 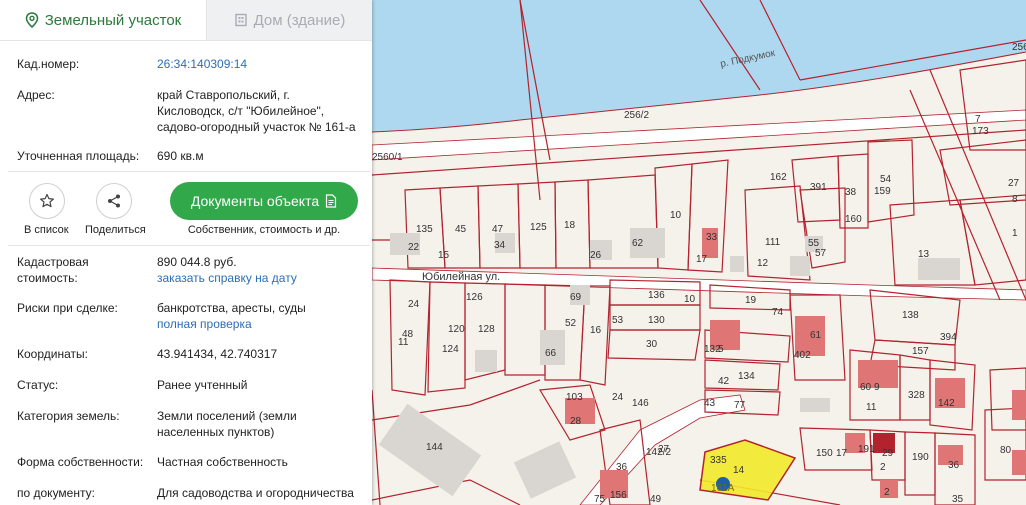 What do you see at coordinates (882, 191) in the screenshot?
I see `parcel-number: 159` at bounding box center [882, 191].